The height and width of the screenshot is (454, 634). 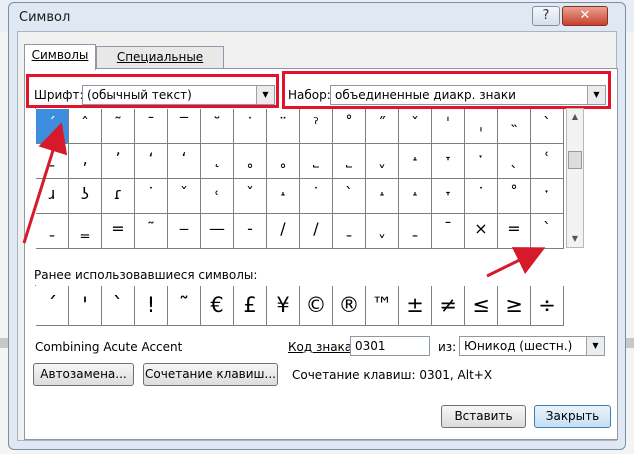 I want to click on recent-symbol-cell: !, so click(x=151, y=306).